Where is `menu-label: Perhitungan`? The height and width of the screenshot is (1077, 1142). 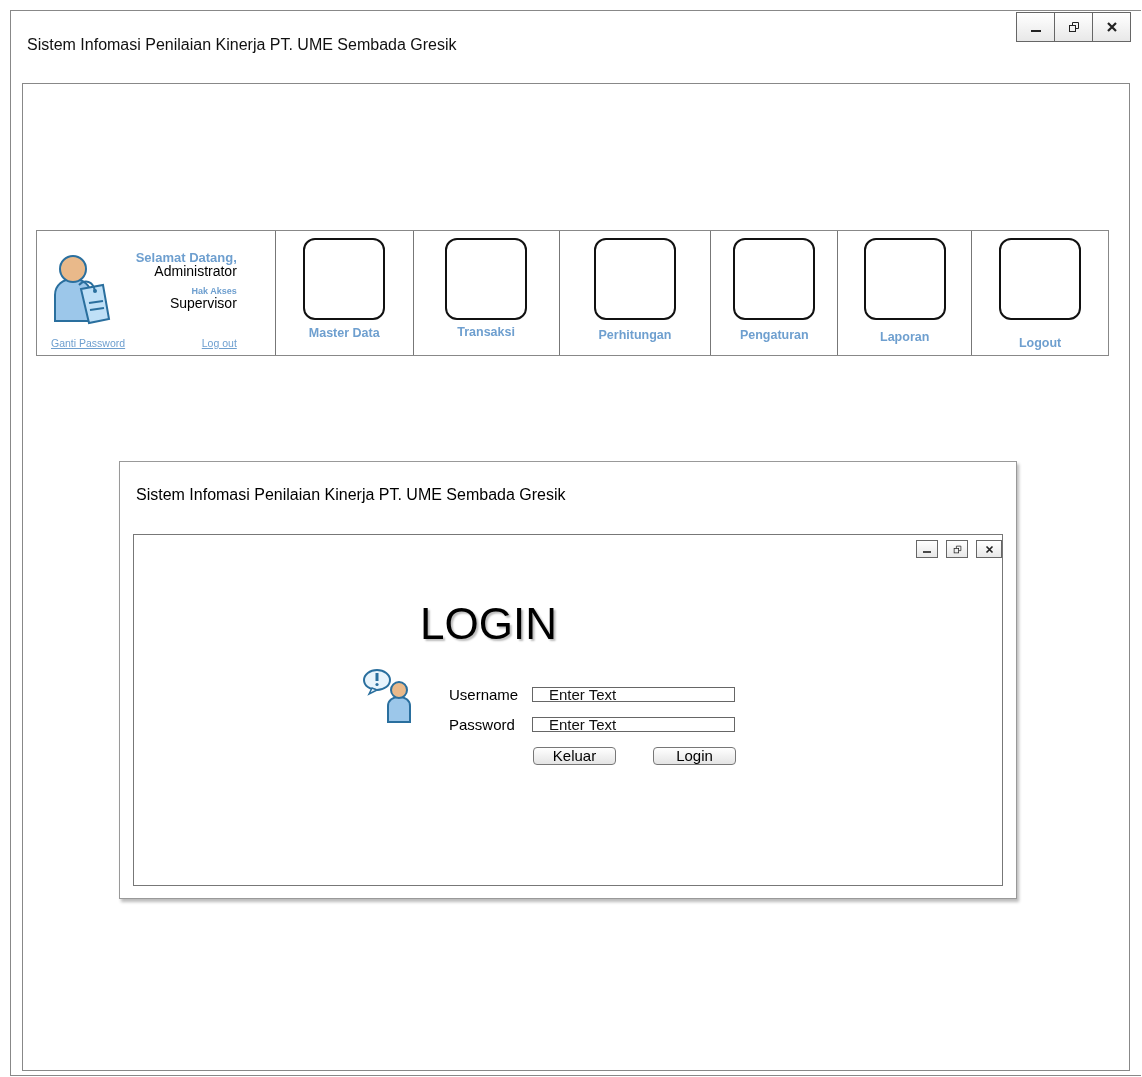
menu-label: Perhitungan is located at coordinates (635, 335).